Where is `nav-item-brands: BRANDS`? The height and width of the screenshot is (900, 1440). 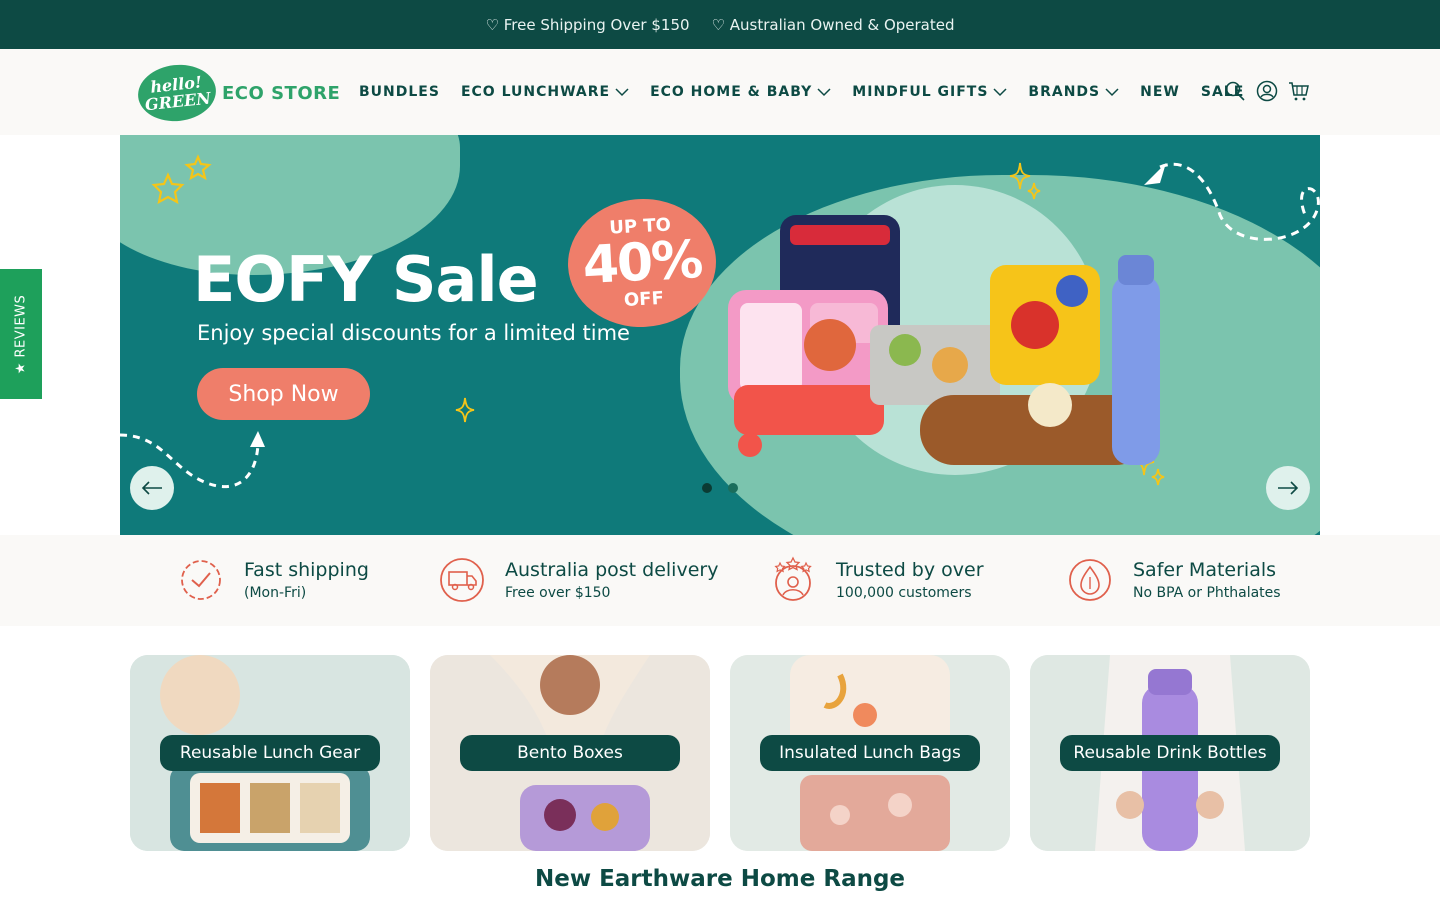 nav-item-brands: BRANDS is located at coordinates (1073, 92).